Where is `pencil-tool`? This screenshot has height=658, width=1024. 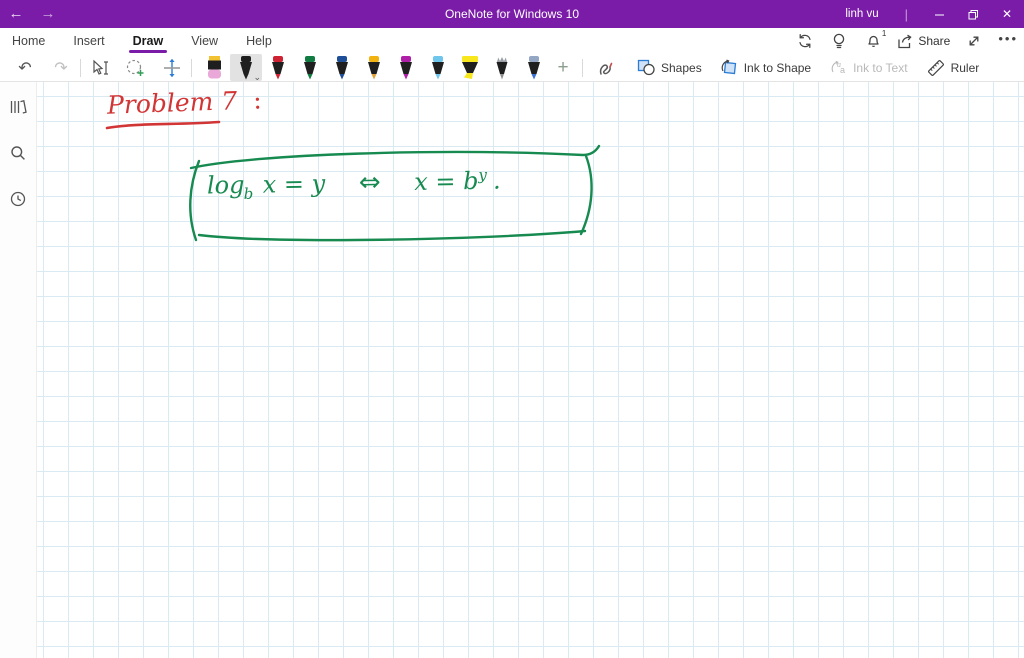 pencil-tool is located at coordinates (502, 67).